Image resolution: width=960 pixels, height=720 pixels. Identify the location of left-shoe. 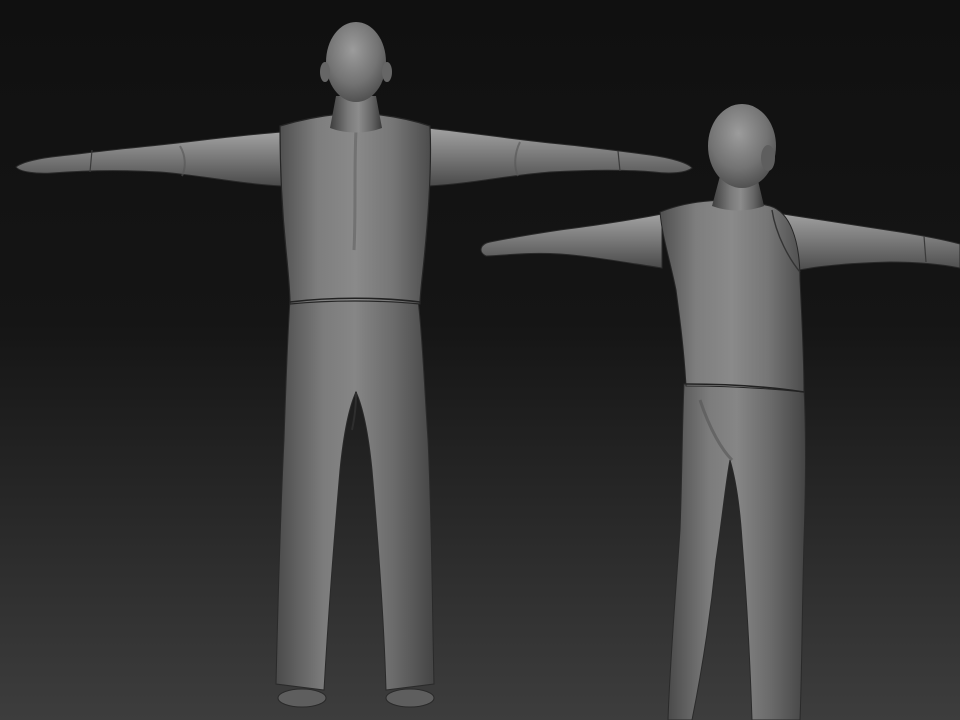
(302, 698).